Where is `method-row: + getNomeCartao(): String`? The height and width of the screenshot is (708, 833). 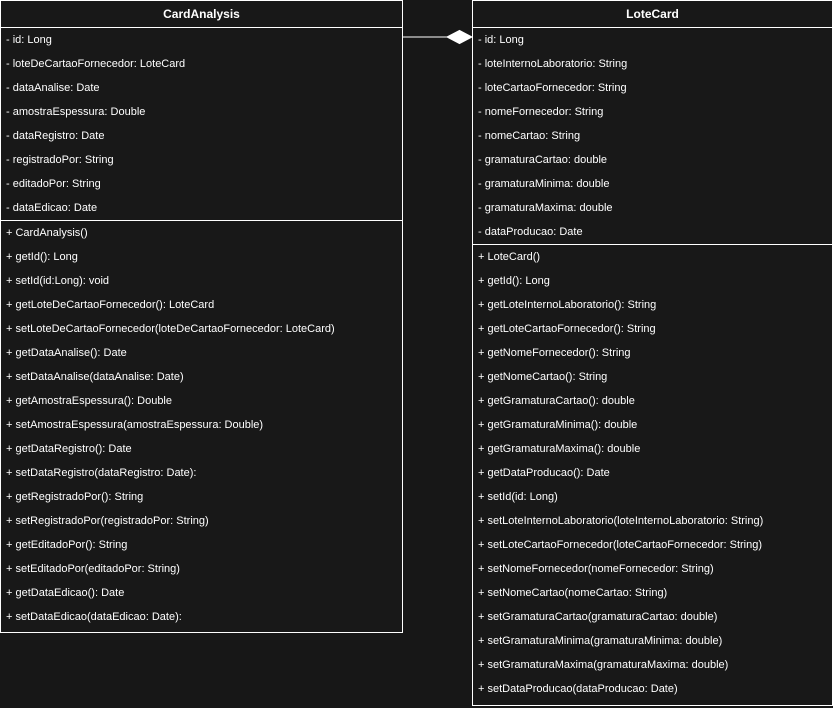 method-row: + getNomeCartao(): String is located at coordinates (543, 377).